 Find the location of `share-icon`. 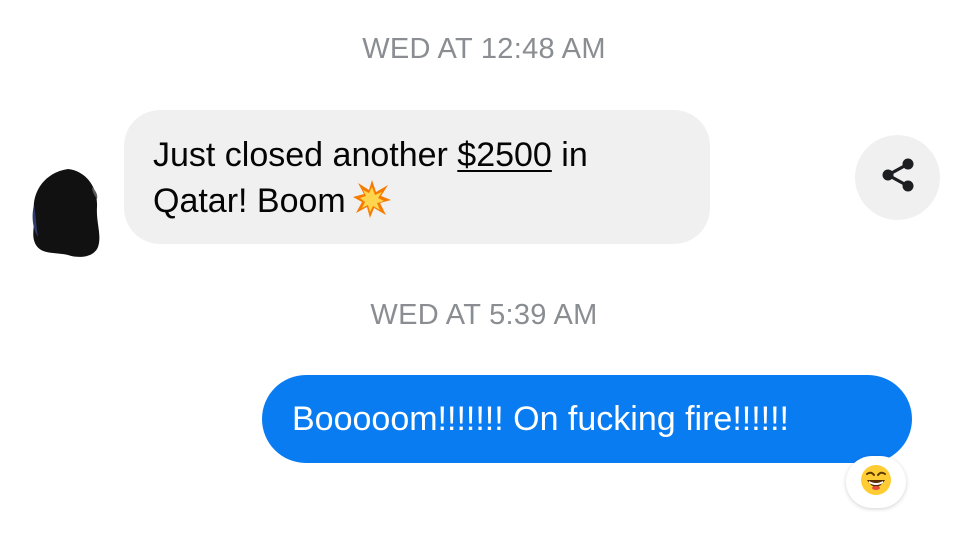

share-icon is located at coordinates (898, 177).